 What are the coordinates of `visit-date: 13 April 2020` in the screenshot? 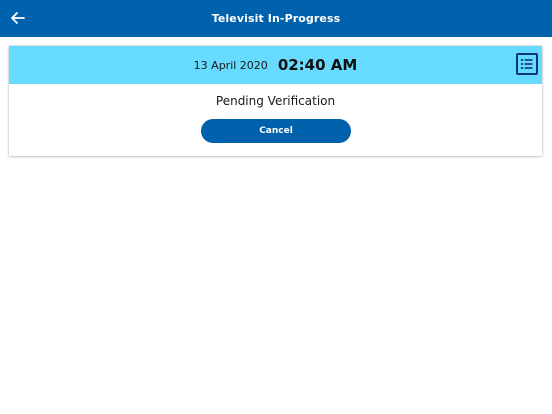 It's located at (230, 65).